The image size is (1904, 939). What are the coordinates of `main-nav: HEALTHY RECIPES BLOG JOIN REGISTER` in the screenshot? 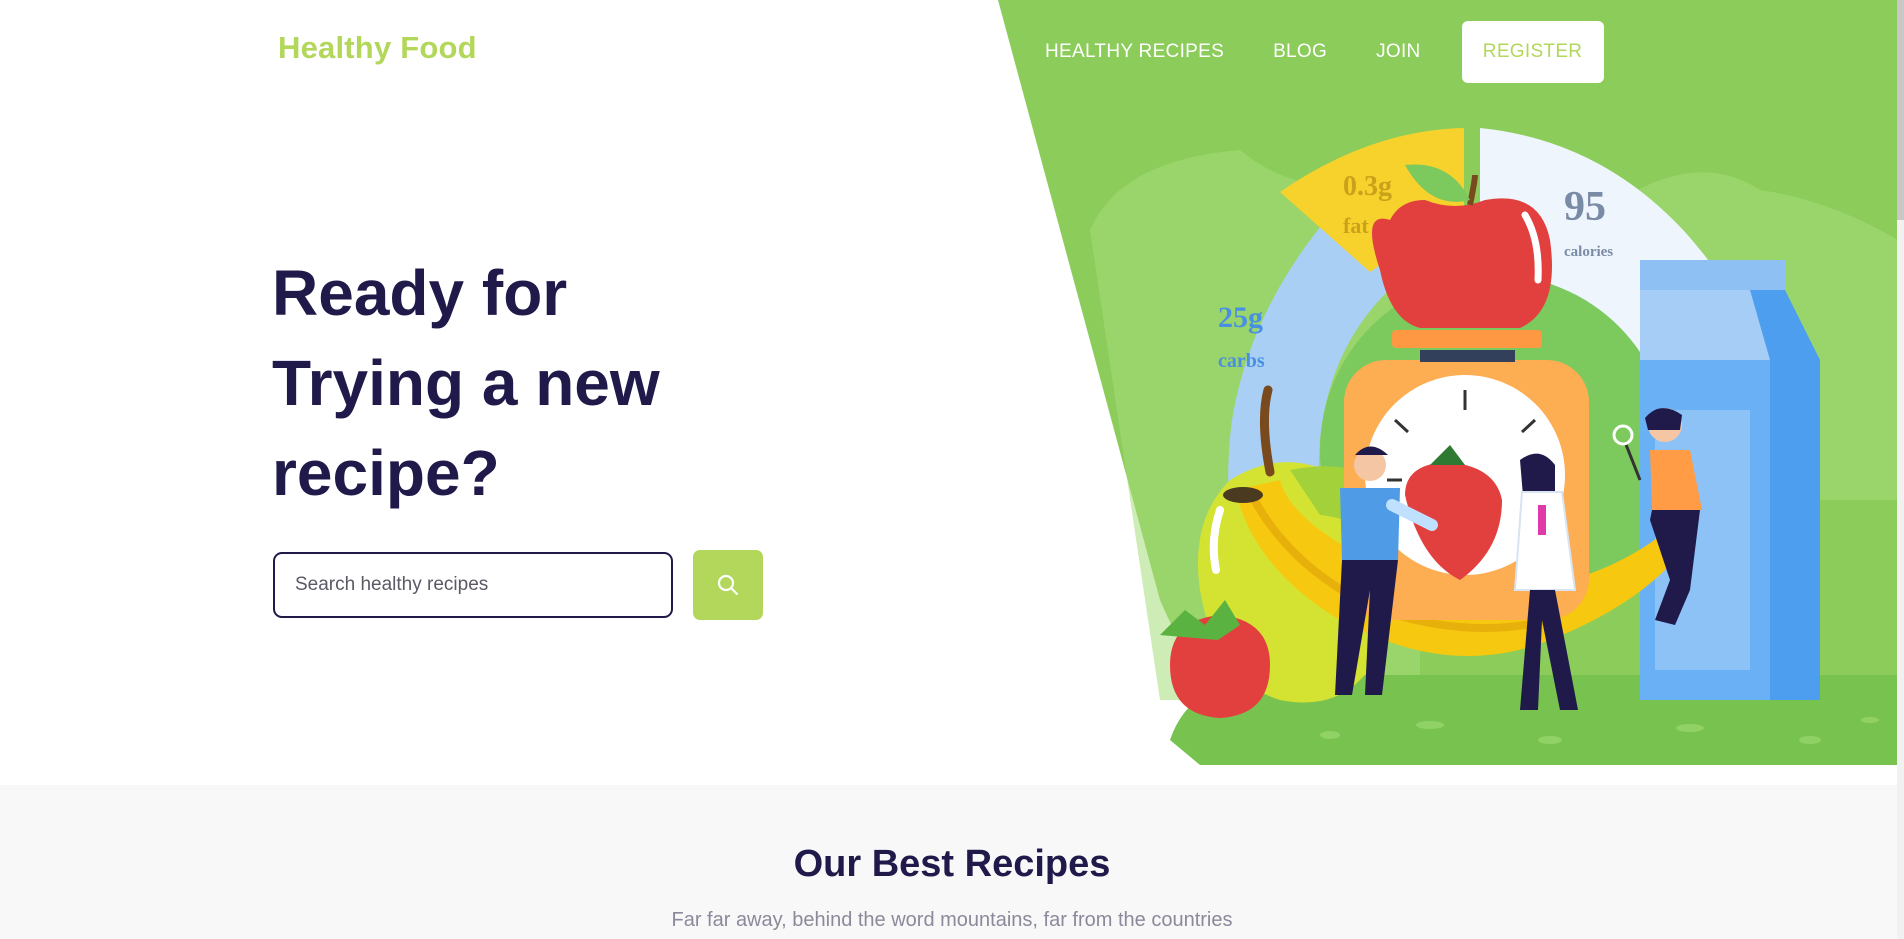 It's located at (1324, 52).